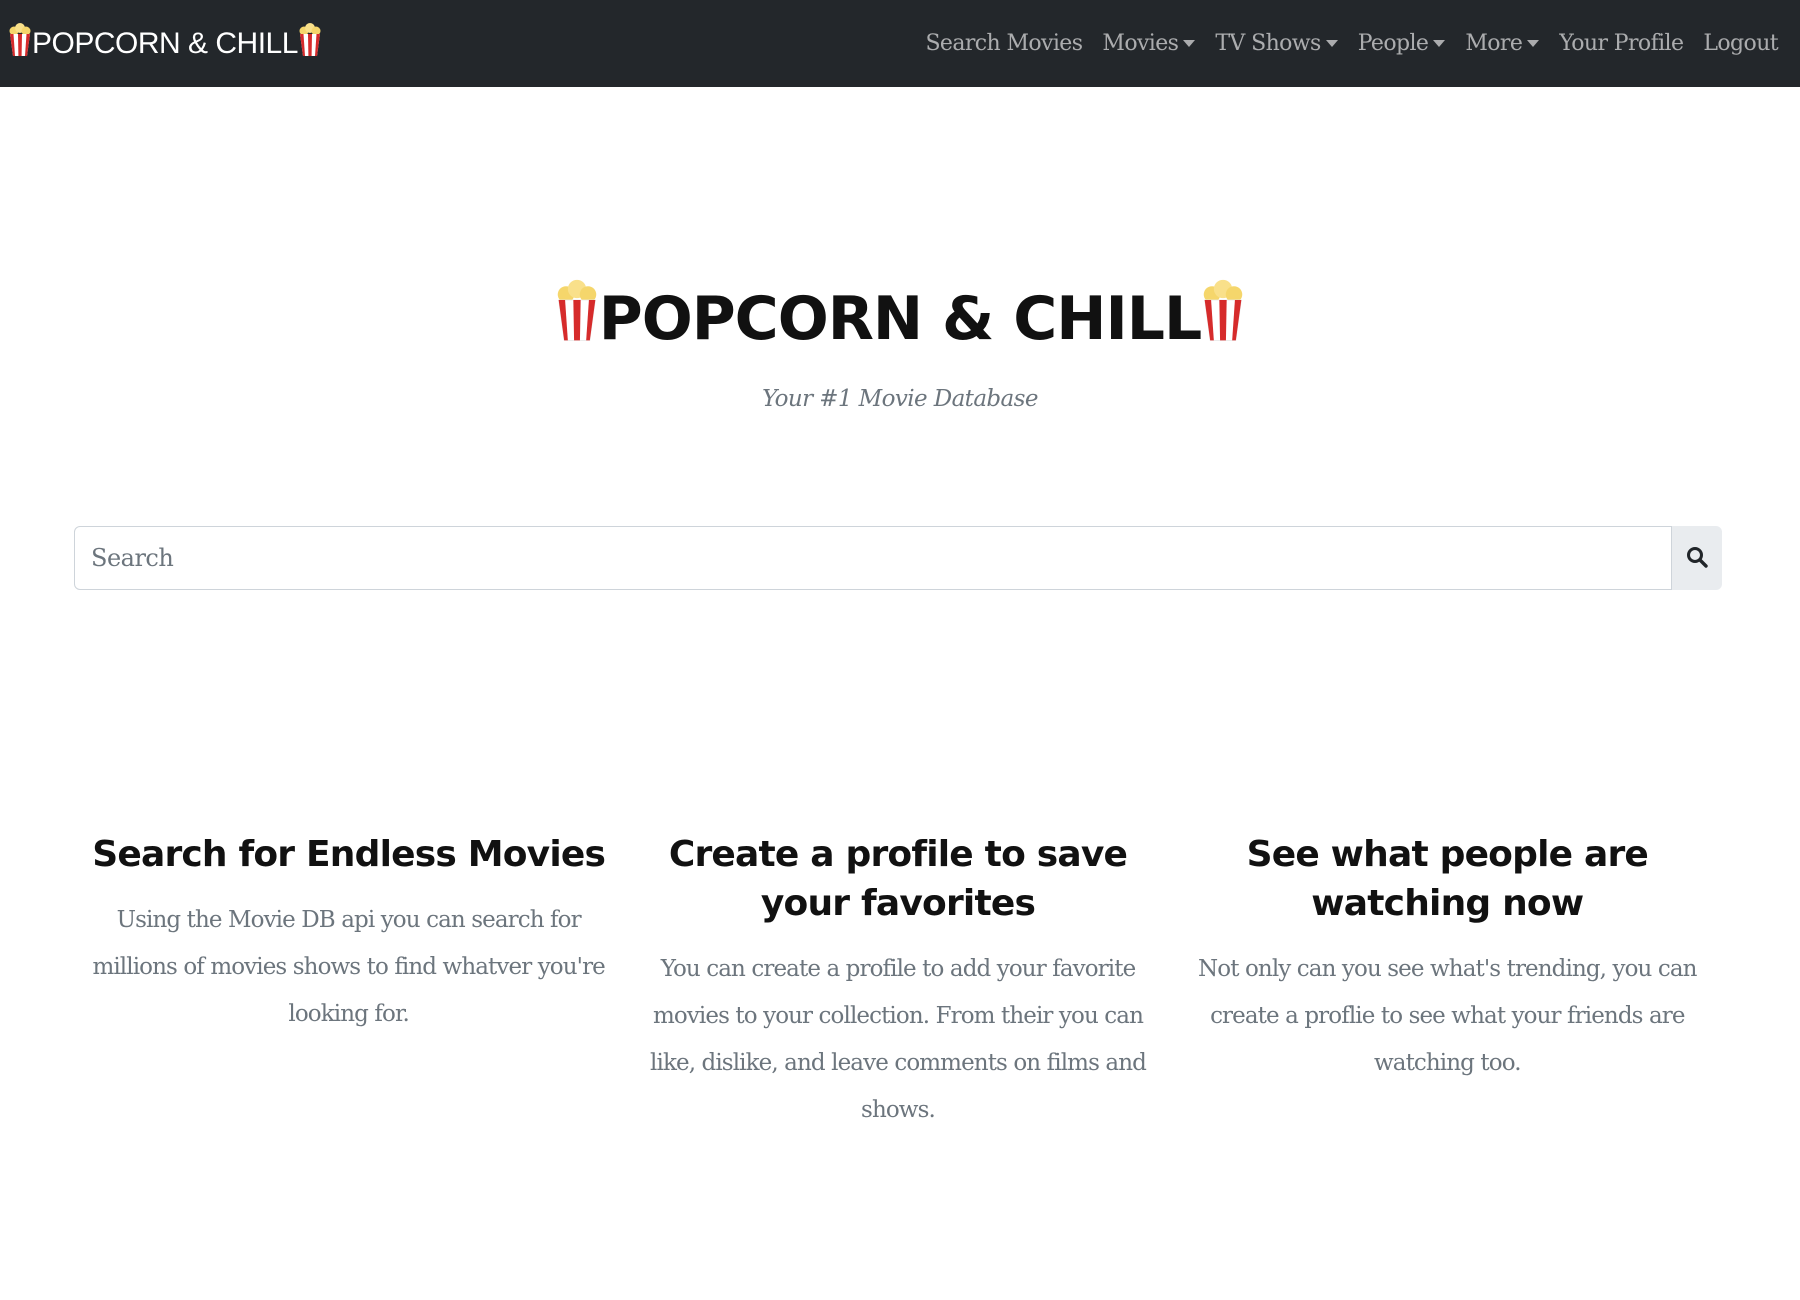 This screenshot has width=1800, height=1300. Describe the element at coordinates (873, 558) in the screenshot. I see `search-input` at that location.